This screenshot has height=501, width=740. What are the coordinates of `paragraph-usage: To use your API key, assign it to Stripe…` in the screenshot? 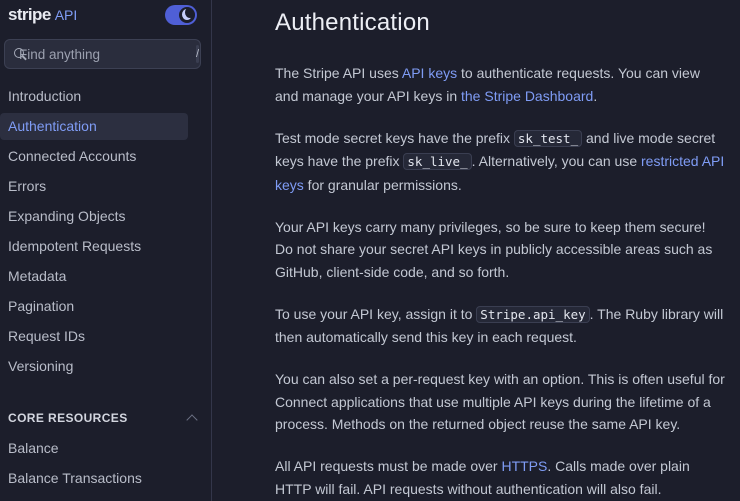 It's located at (500, 326).